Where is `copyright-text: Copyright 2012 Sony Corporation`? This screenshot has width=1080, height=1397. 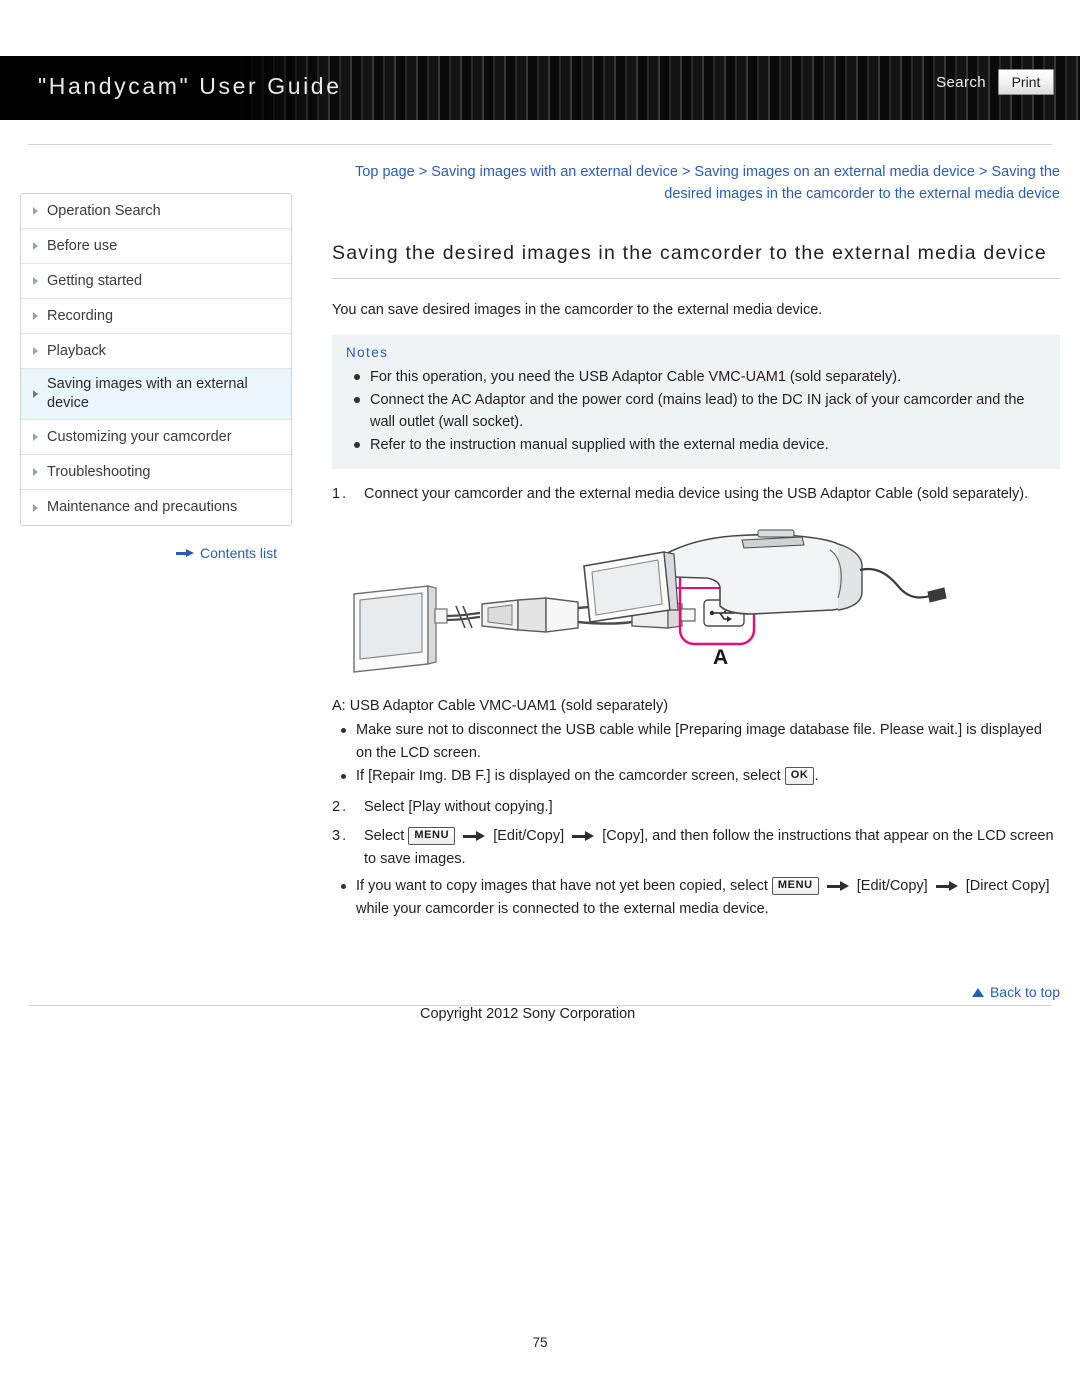 copyright-text: Copyright 2012 Sony Corporation is located at coordinates (528, 1014).